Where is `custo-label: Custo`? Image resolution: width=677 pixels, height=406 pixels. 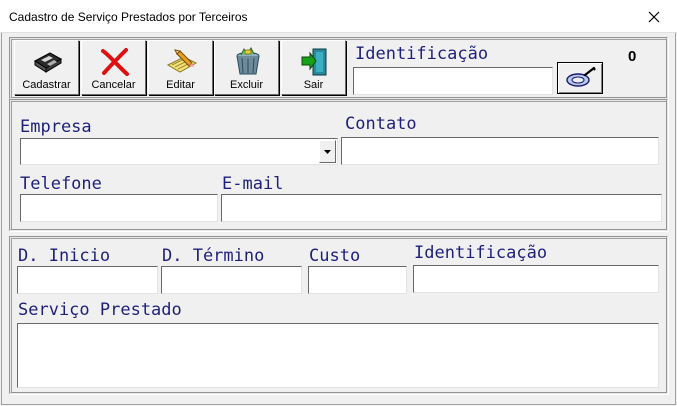
custo-label: Custo is located at coordinates (335, 256).